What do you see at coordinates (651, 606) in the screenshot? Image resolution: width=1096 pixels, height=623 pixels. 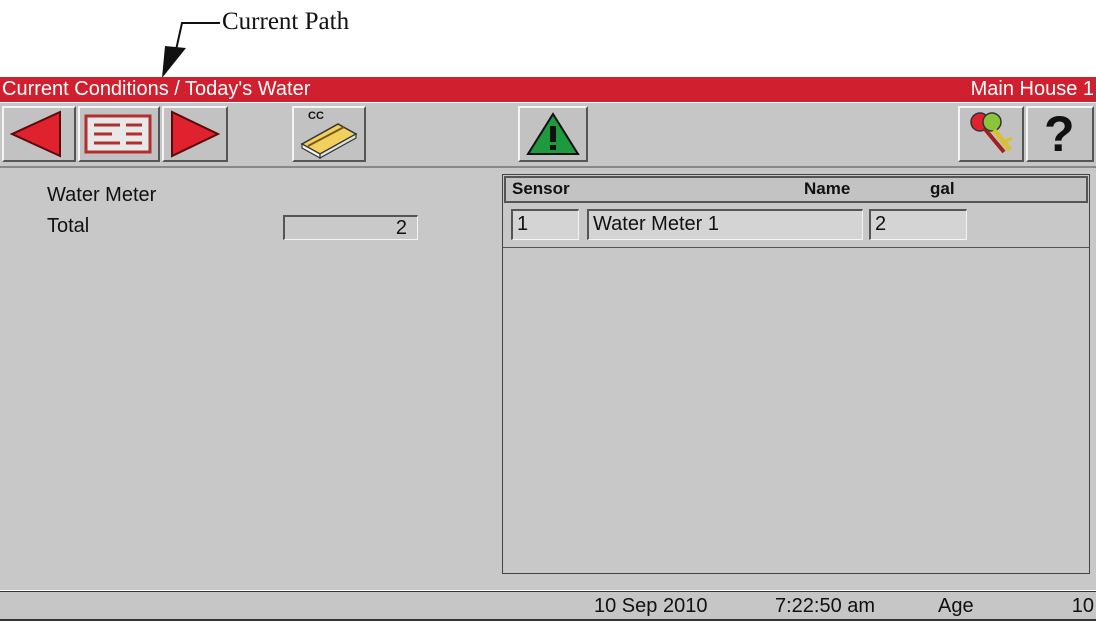 I see `status-date: 10 Sep 2010` at bounding box center [651, 606].